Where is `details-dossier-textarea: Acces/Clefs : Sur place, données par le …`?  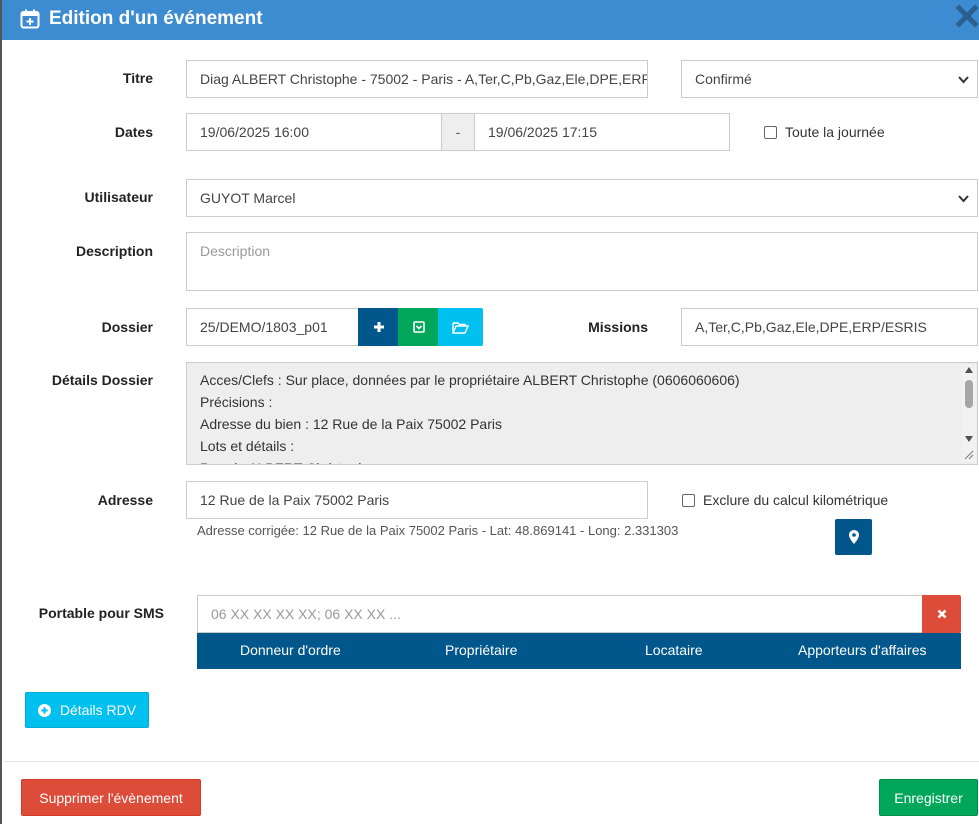
details-dossier-textarea: Acces/Clefs : Sur place, données par le … is located at coordinates (582, 413).